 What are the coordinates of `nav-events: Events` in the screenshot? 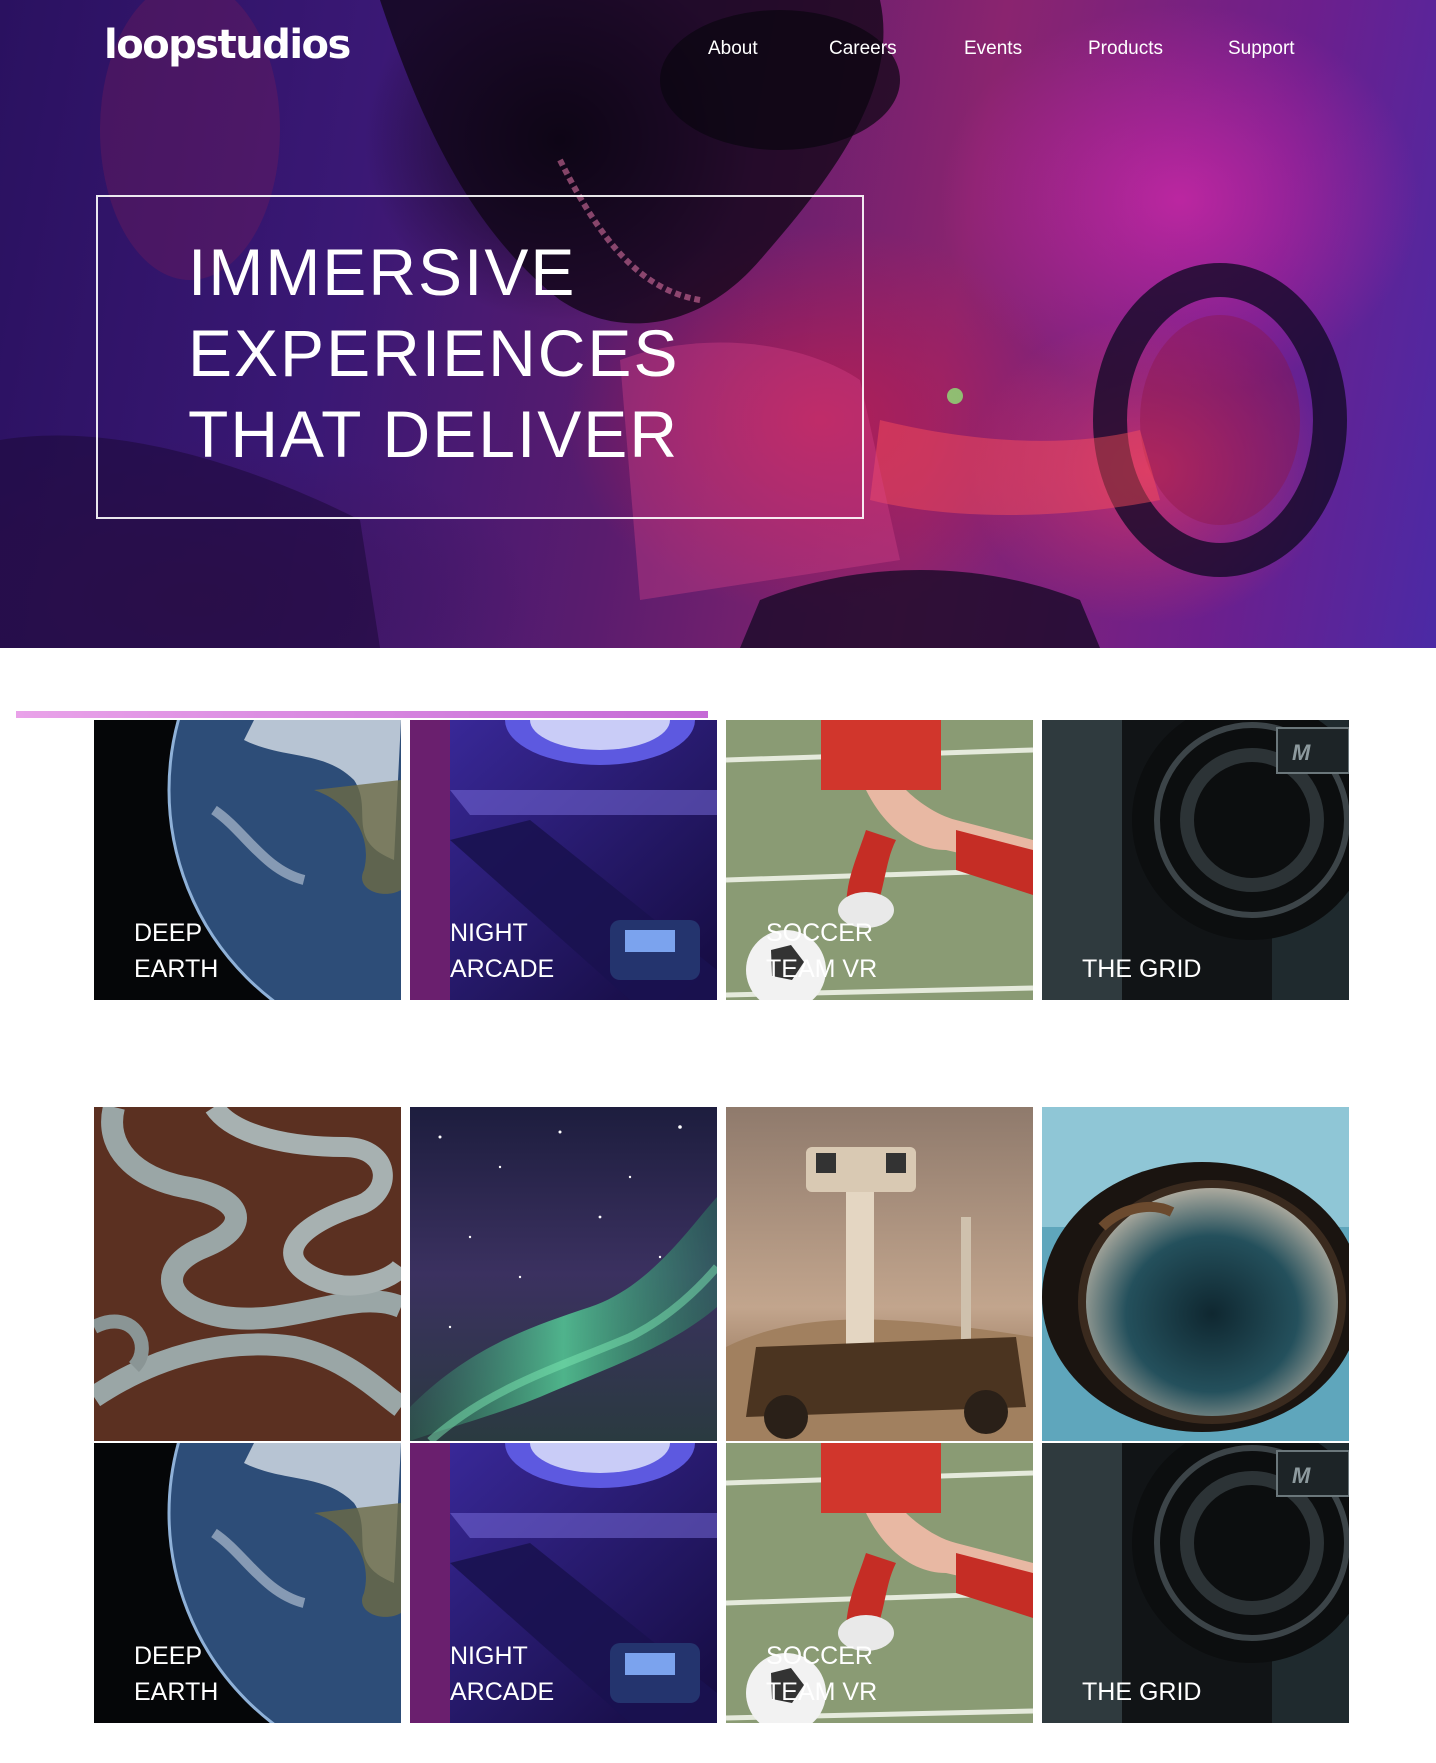 It's located at (993, 49).